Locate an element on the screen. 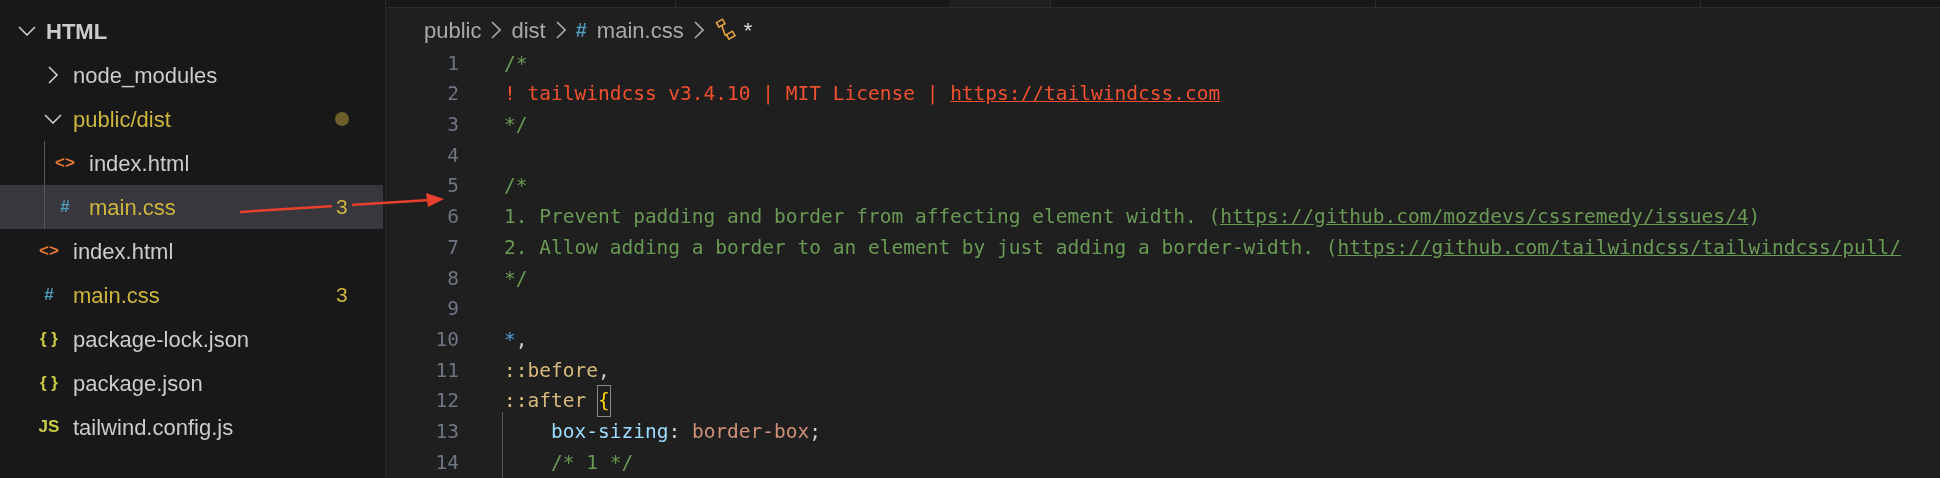  code-token: * is located at coordinates (510, 339).